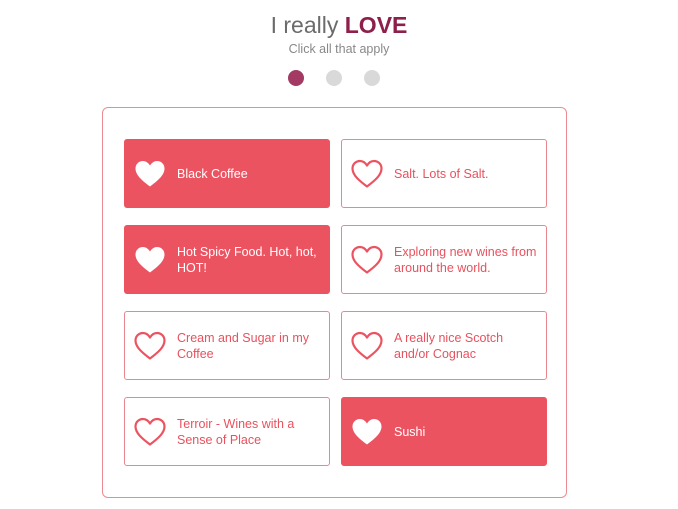 This screenshot has width=678, height=509. I want to click on page-title: I really LOVE, so click(339, 25).